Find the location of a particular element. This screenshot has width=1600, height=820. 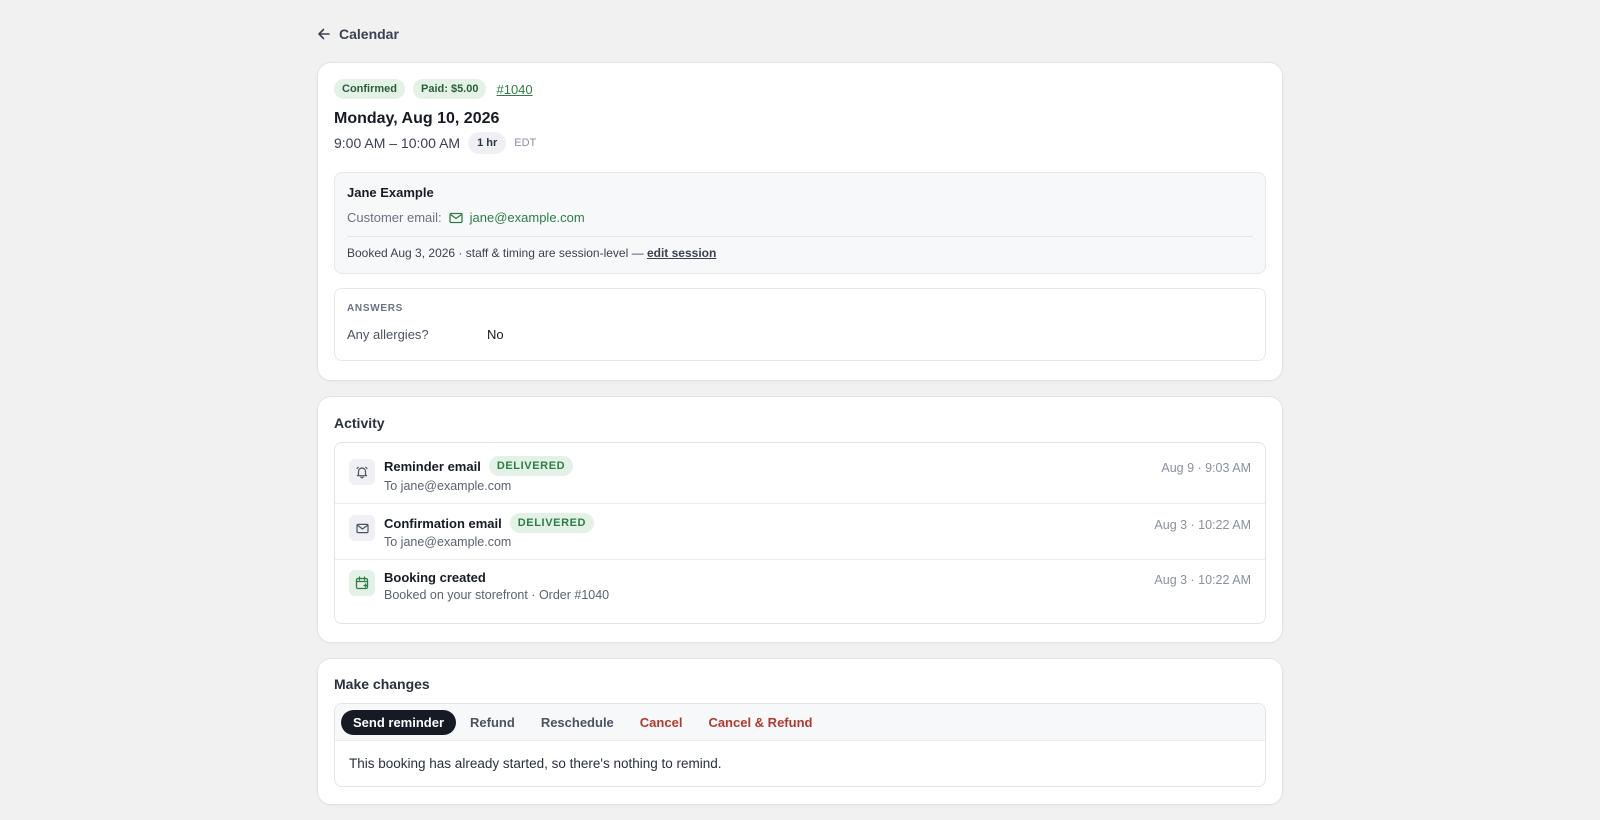

bell-icon is located at coordinates (362, 472).